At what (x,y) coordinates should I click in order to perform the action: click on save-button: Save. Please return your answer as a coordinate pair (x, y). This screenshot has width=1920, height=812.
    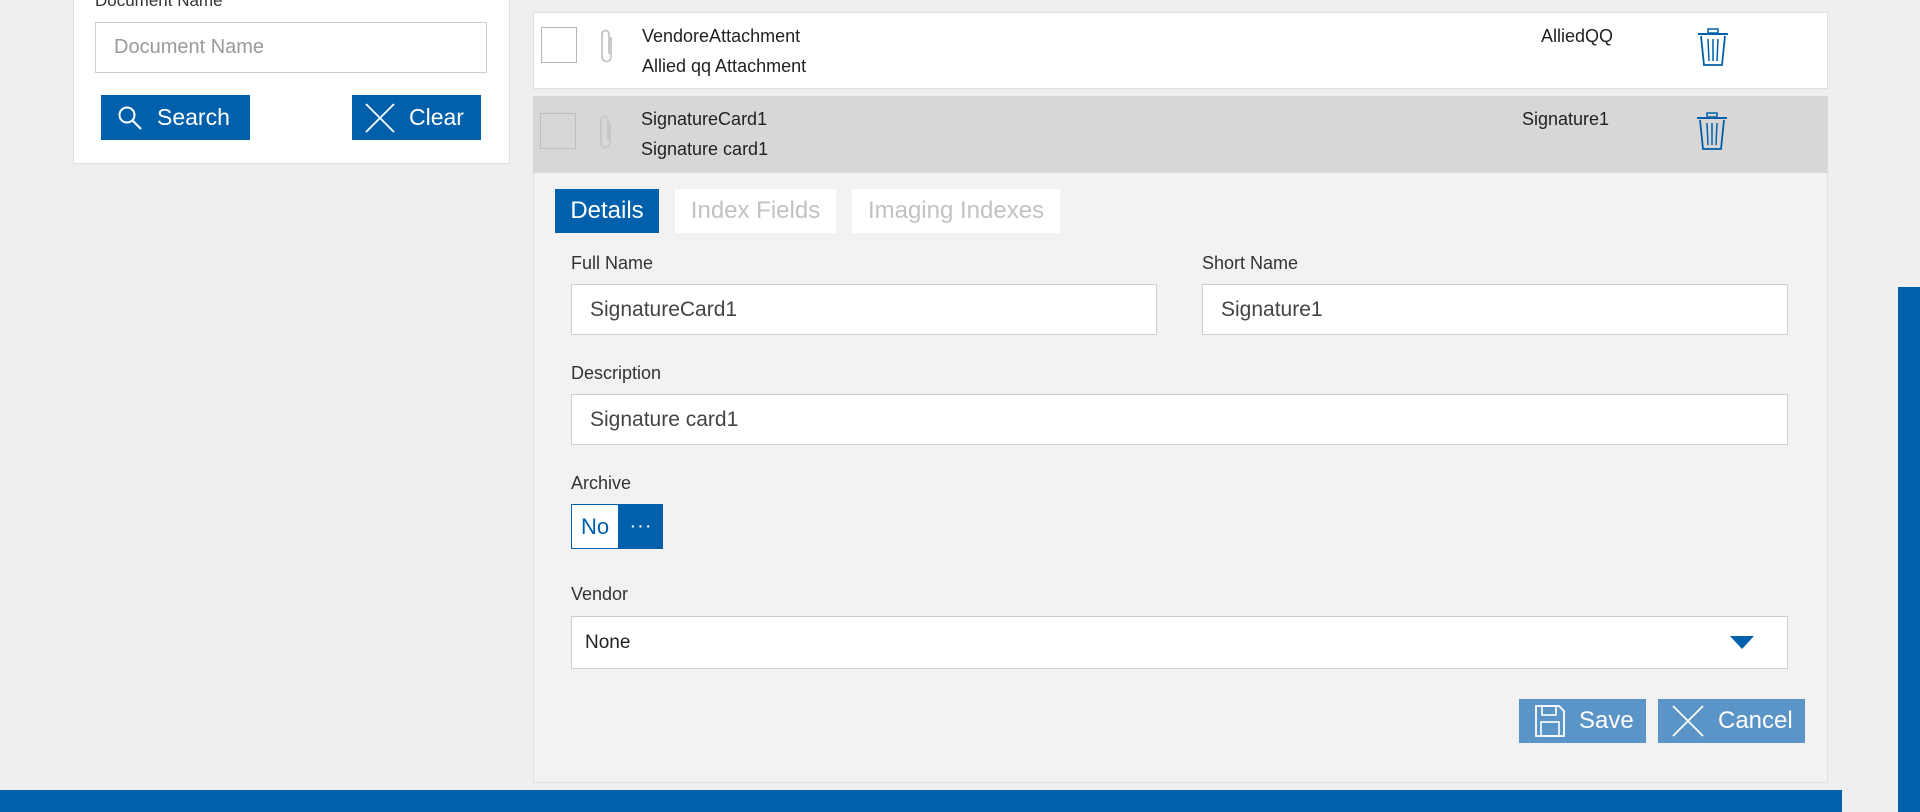
    Looking at the image, I should click on (1582, 721).